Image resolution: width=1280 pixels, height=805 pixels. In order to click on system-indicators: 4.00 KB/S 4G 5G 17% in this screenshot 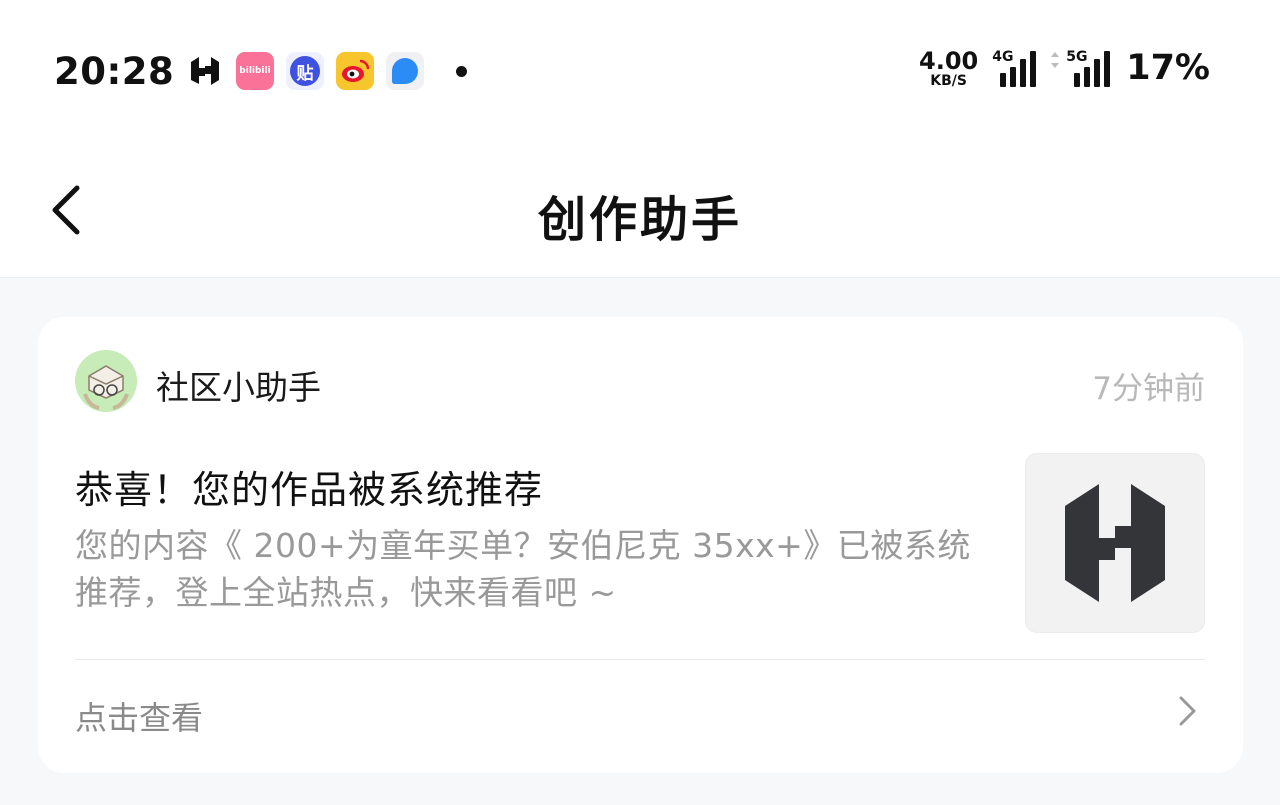, I will do `click(1064, 68)`.